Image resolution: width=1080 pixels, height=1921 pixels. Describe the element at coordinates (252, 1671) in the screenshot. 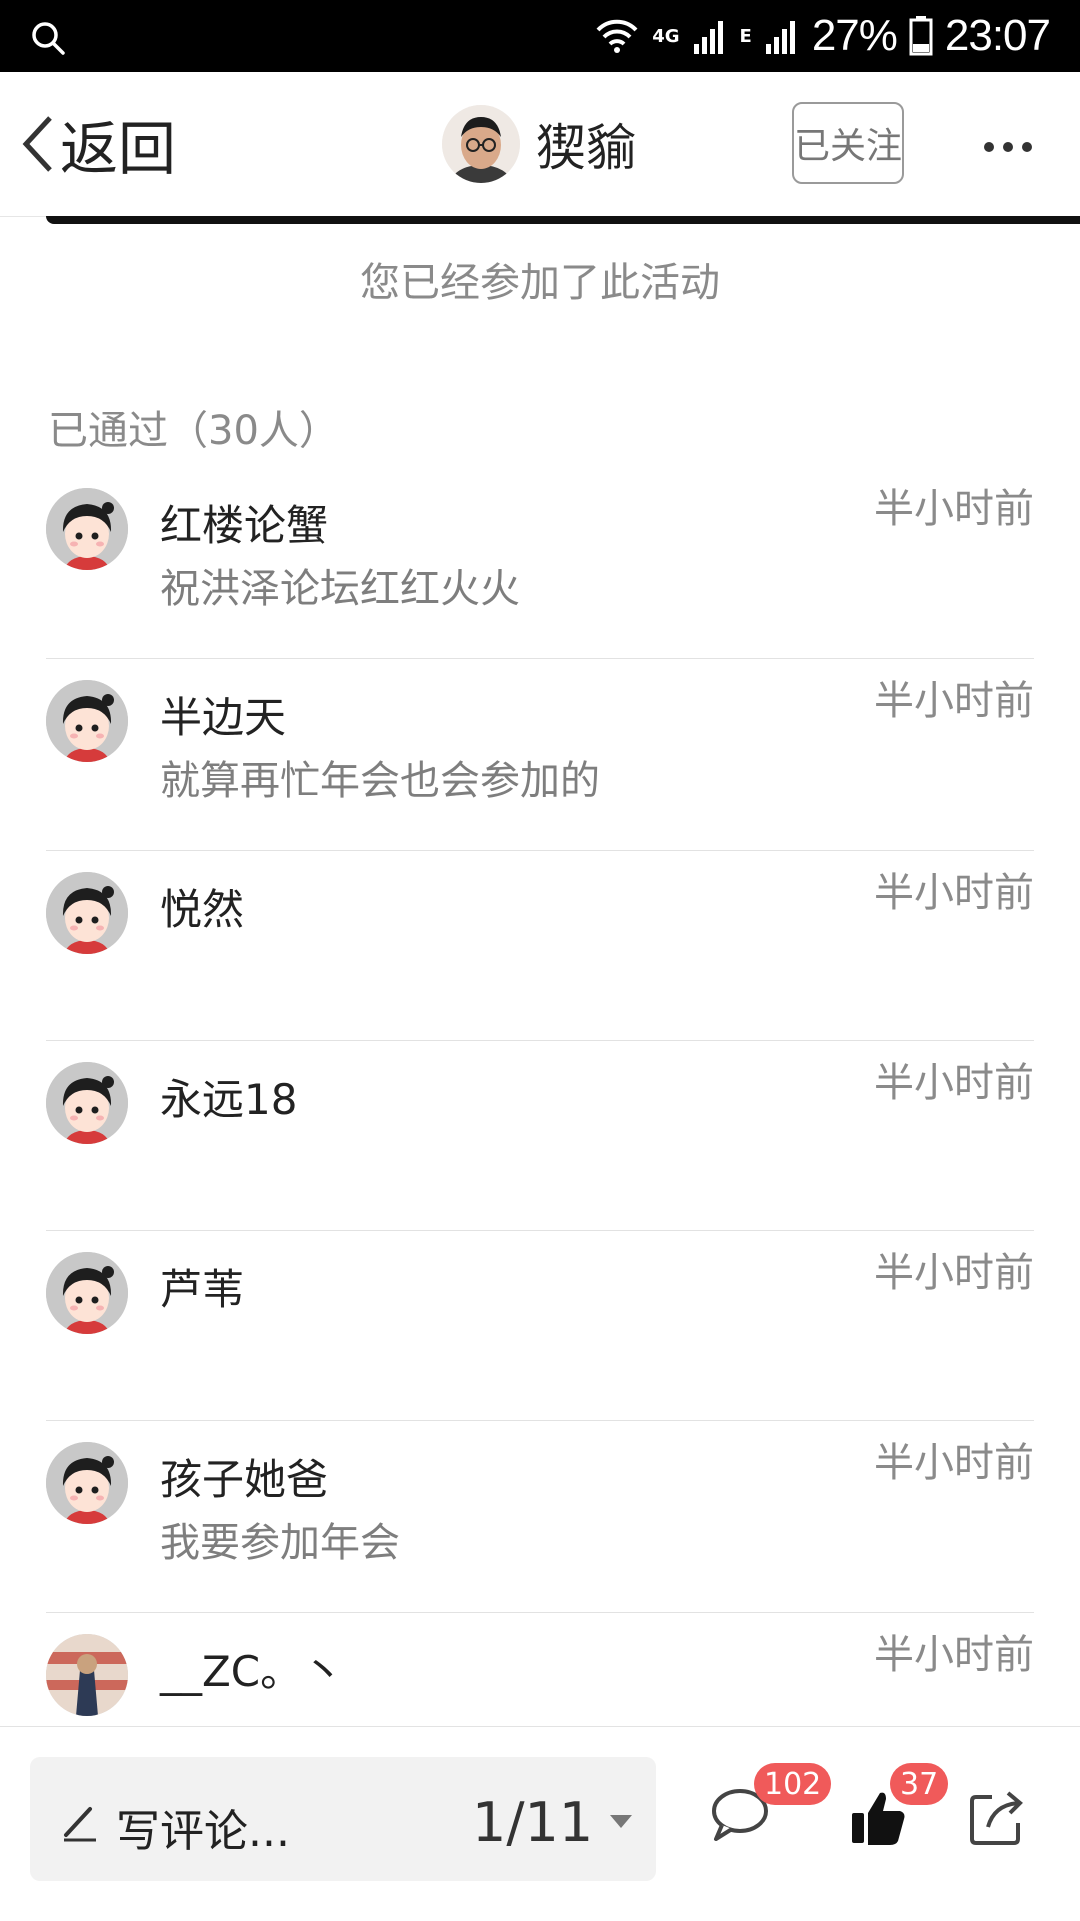

I see `member-name: __ZC。丶` at that location.